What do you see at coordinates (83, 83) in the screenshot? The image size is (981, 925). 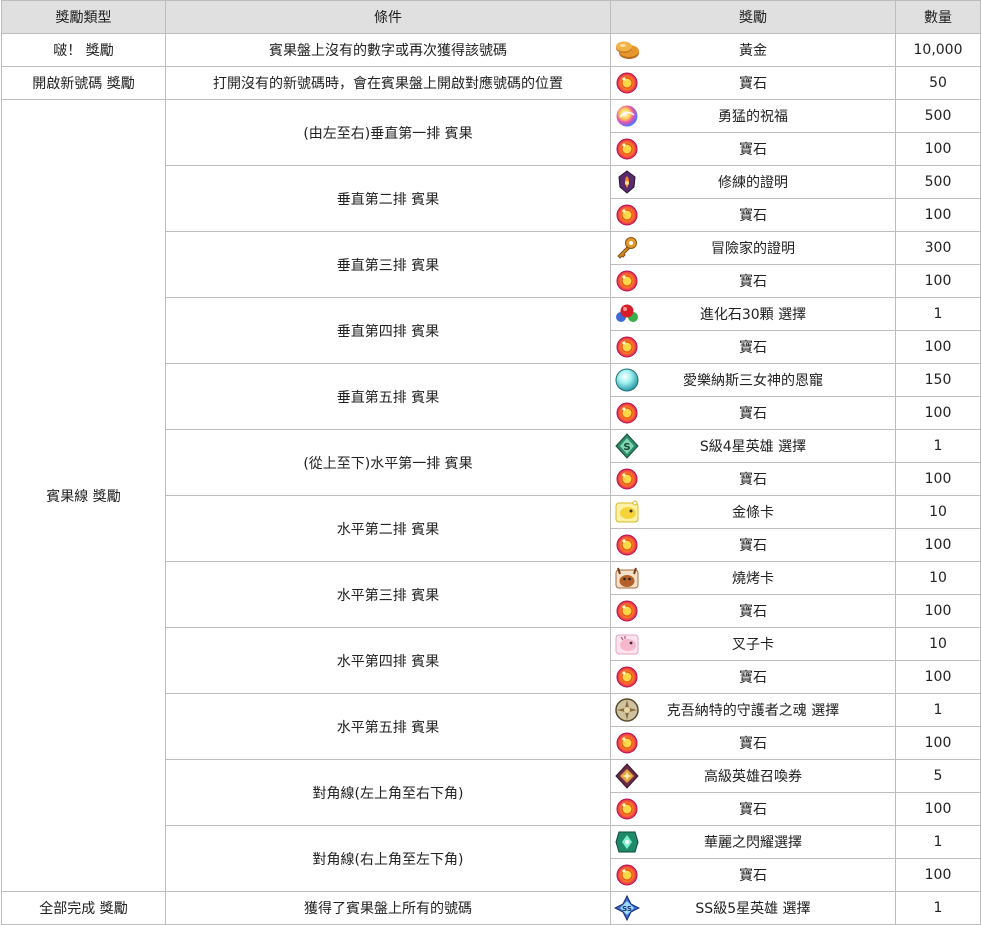 I see `reward-type-cell: 開啟新號碼 獎勵` at bounding box center [83, 83].